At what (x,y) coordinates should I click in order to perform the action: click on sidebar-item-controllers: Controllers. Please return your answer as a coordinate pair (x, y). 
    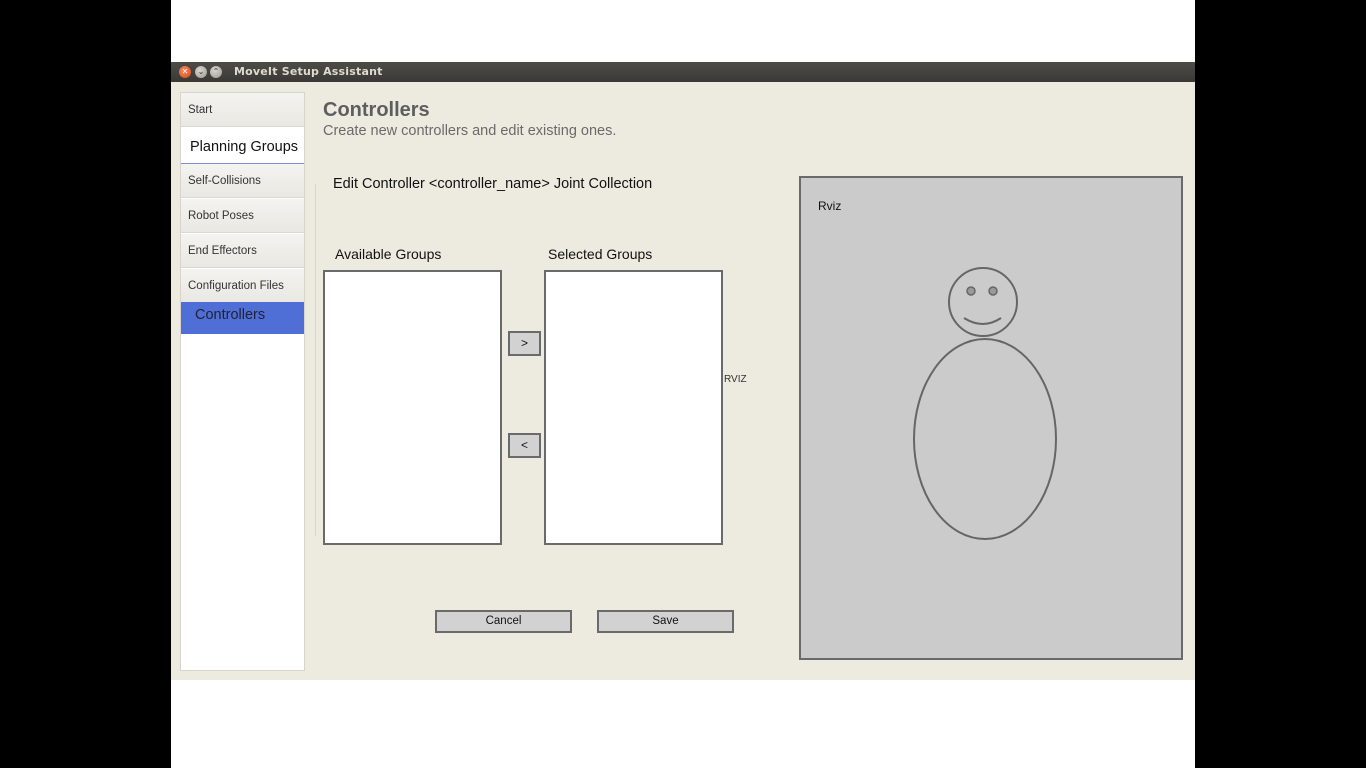
    Looking at the image, I should click on (242, 318).